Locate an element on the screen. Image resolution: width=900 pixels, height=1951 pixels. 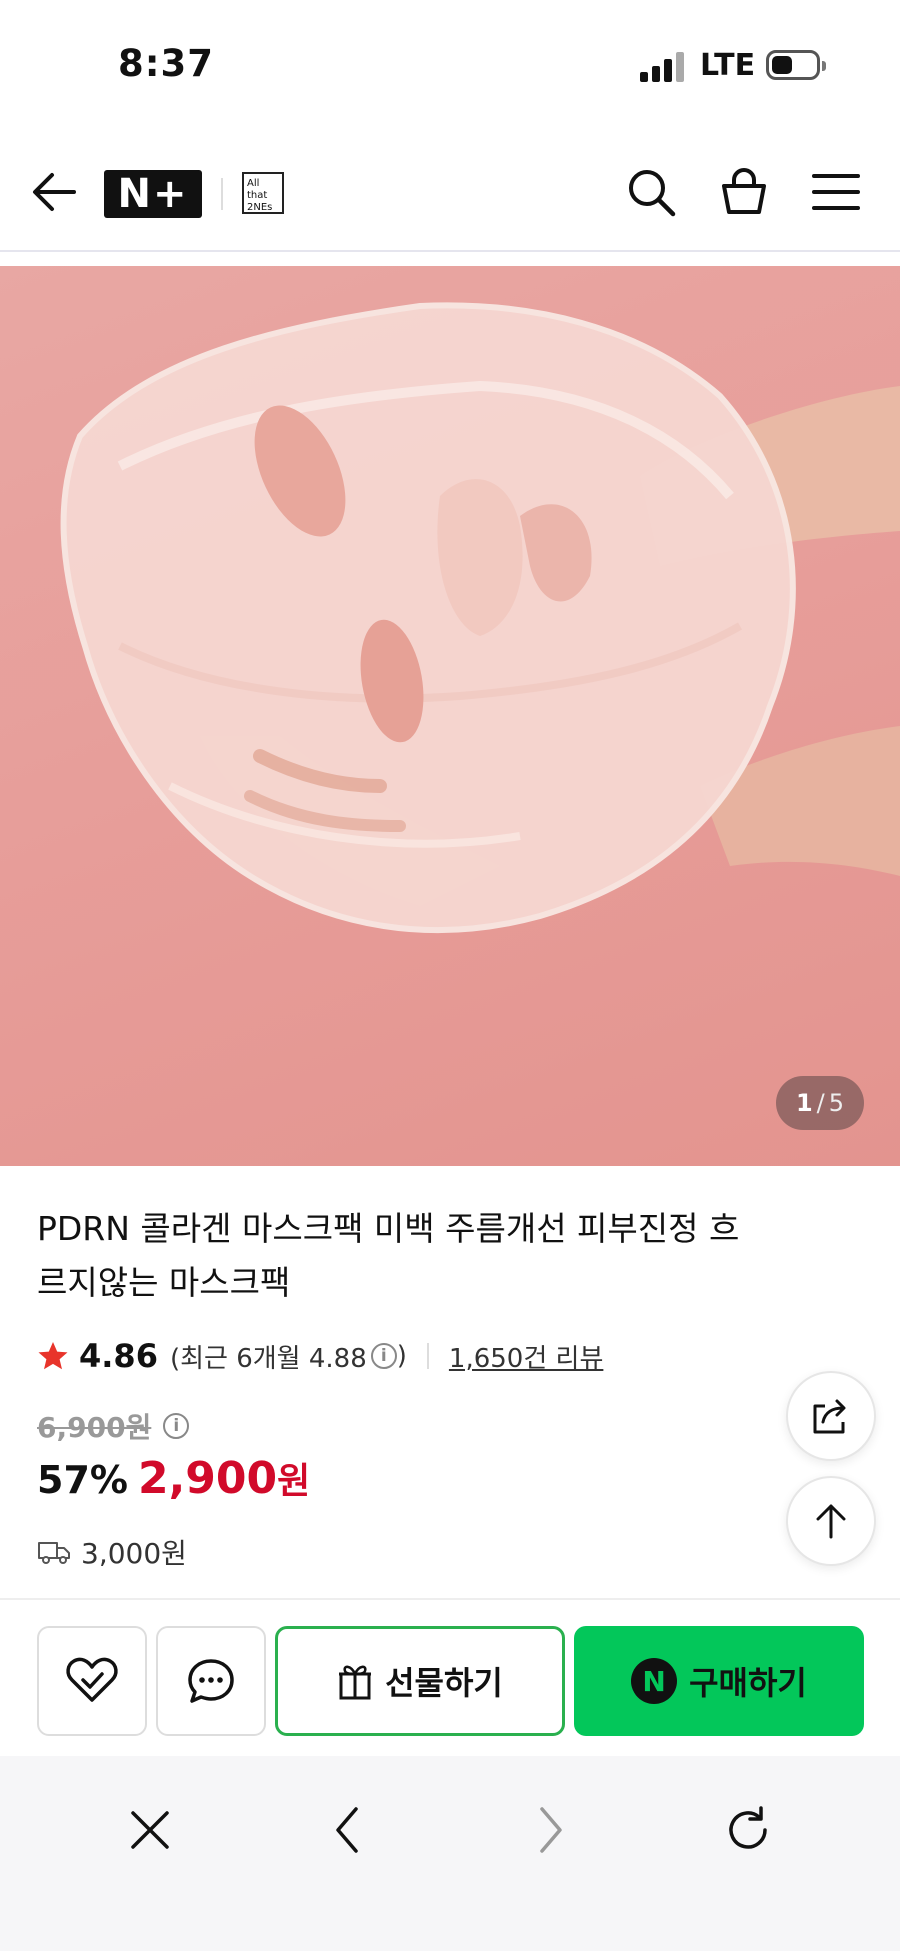
talk-button is located at coordinates (211, 1681).